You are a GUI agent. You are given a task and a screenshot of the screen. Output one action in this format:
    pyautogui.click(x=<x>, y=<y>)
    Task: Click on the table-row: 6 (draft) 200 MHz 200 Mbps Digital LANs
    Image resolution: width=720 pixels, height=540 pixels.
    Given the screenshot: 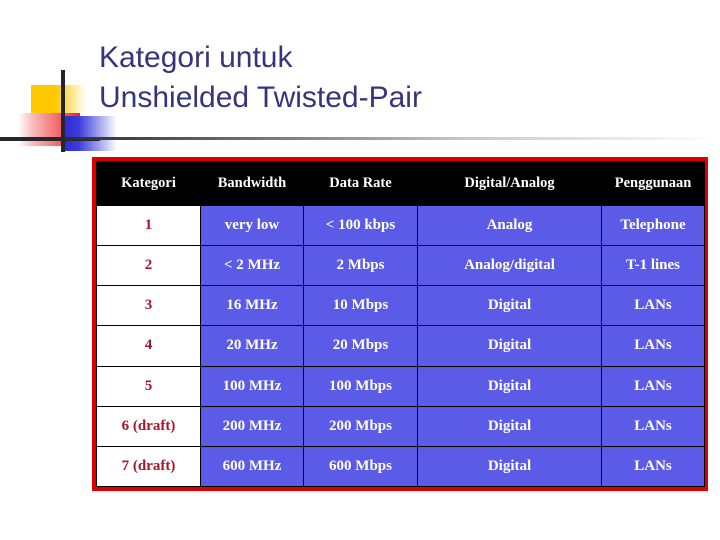 What is the action you would take?
    pyautogui.click(x=400, y=426)
    